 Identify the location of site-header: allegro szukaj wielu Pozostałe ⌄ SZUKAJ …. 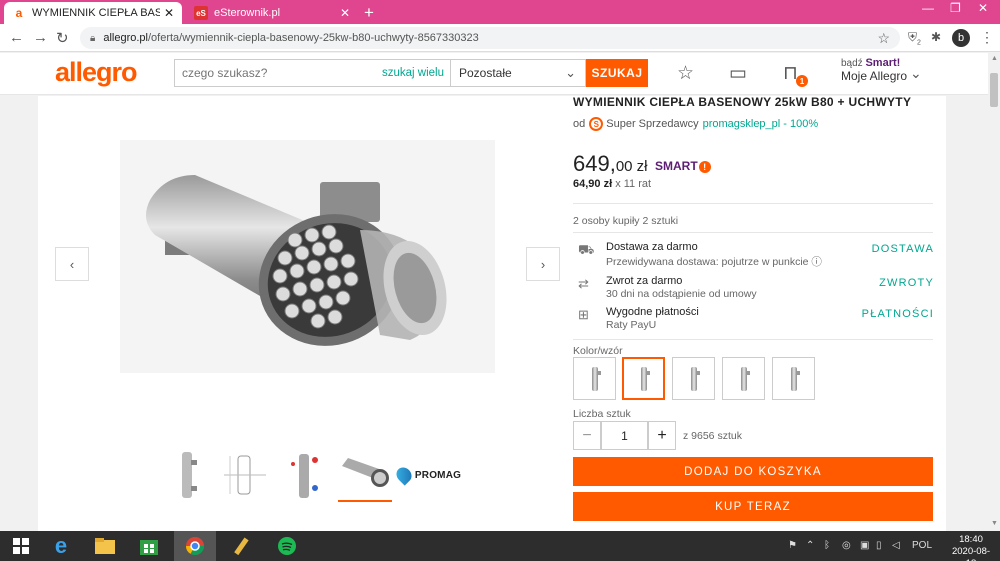
(494, 74).